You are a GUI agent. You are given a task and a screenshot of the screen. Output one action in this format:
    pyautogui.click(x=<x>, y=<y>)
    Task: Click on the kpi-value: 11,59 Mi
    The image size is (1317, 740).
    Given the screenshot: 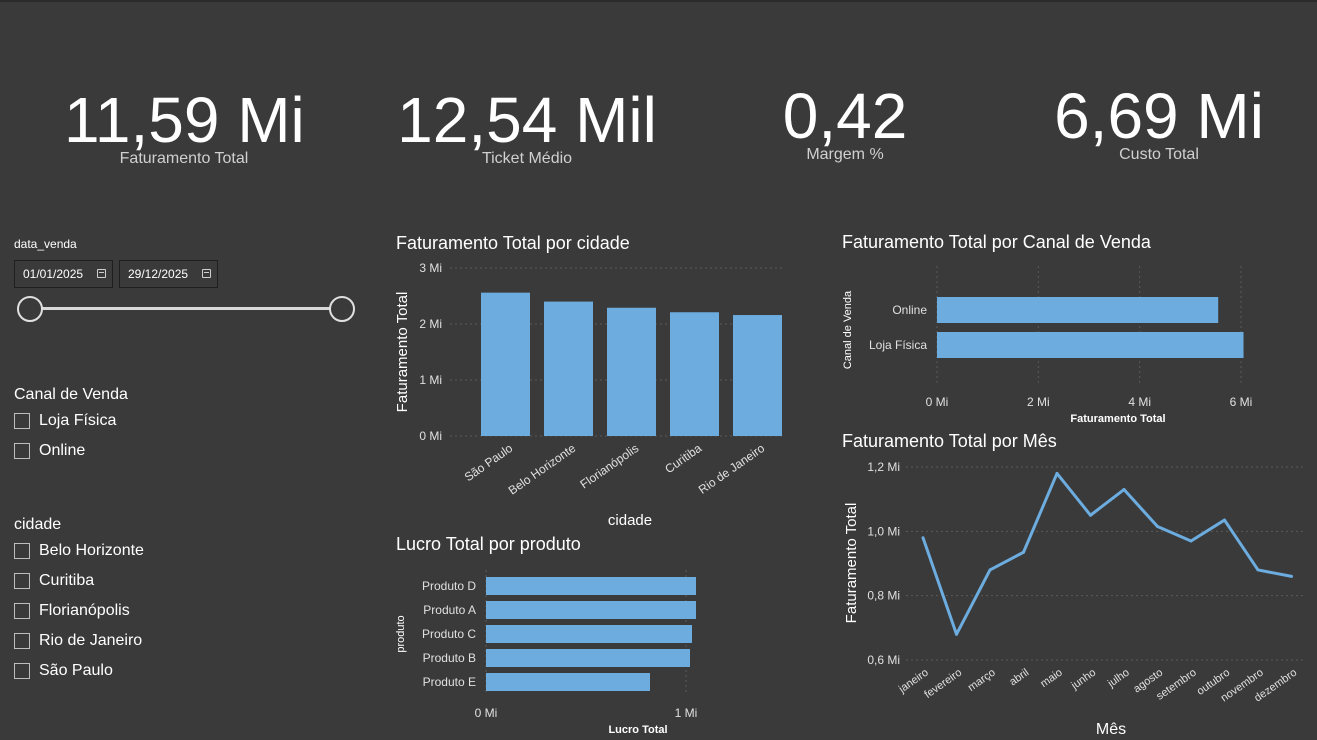 What is the action you would take?
    pyautogui.click(x=184, y=120)
    